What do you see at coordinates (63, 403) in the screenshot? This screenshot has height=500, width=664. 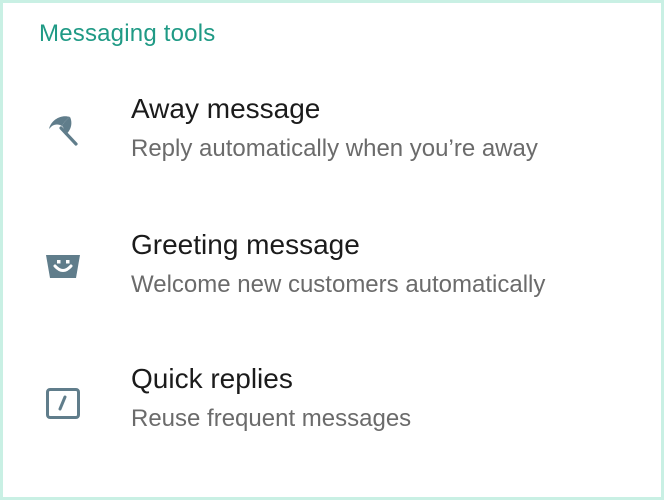 I see `quick-reply-icon` at bounding box center [63, 403].